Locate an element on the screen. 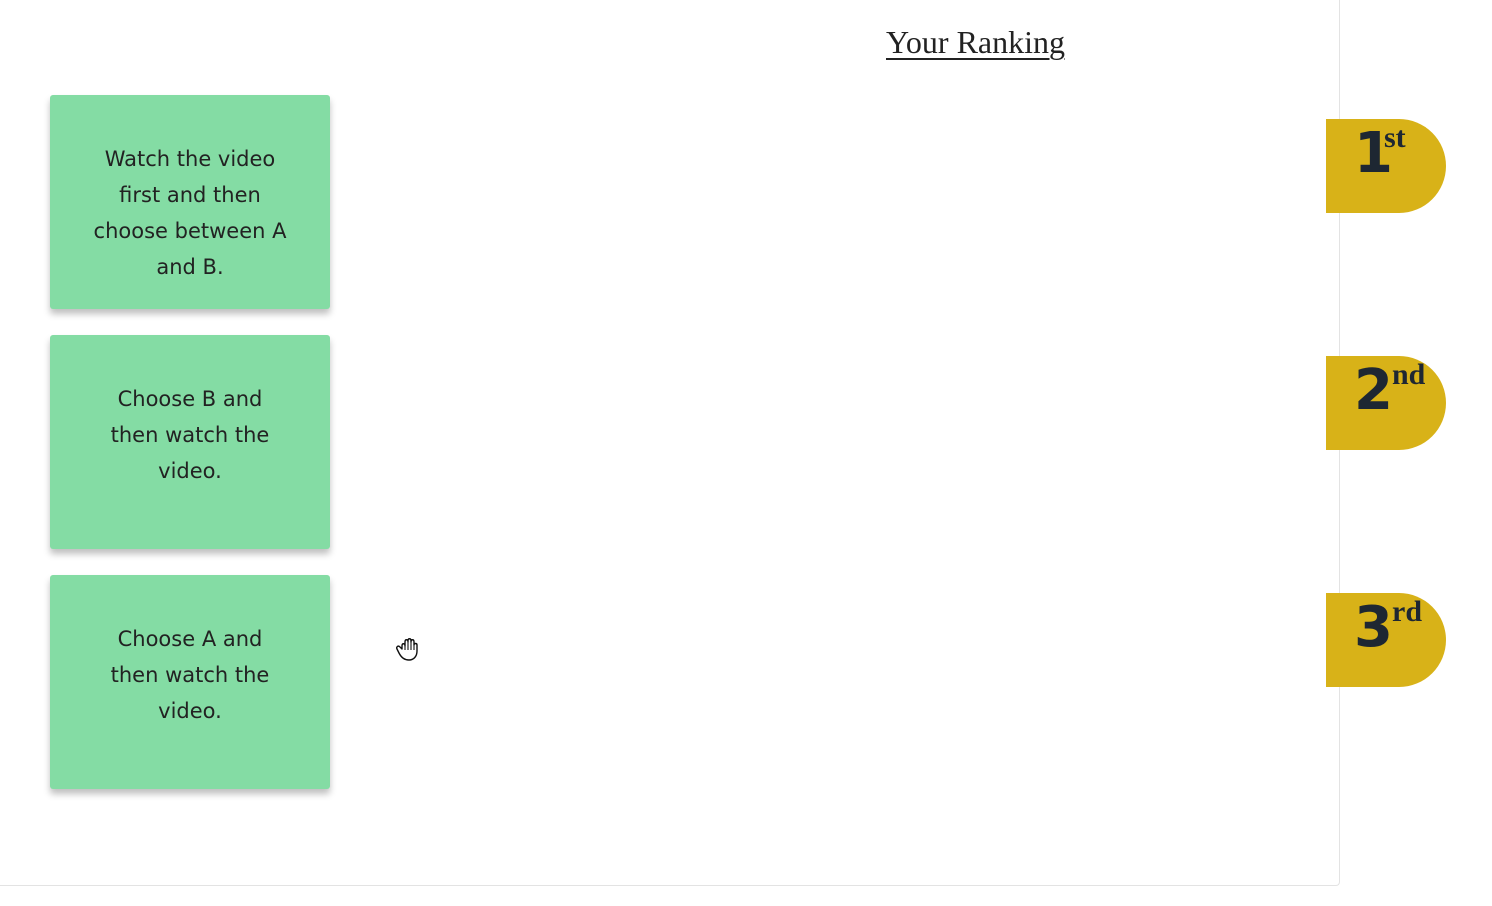  card-line: first and then is located at coordinates (190, 195).